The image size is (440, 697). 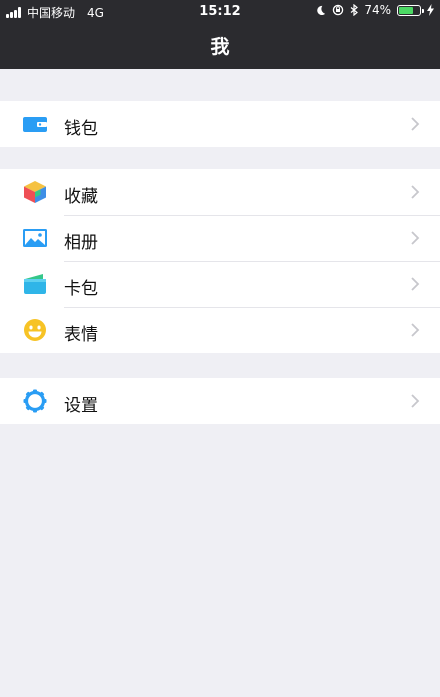 I want to click on menu-item-album: 相册, so click(x=220, y=238).